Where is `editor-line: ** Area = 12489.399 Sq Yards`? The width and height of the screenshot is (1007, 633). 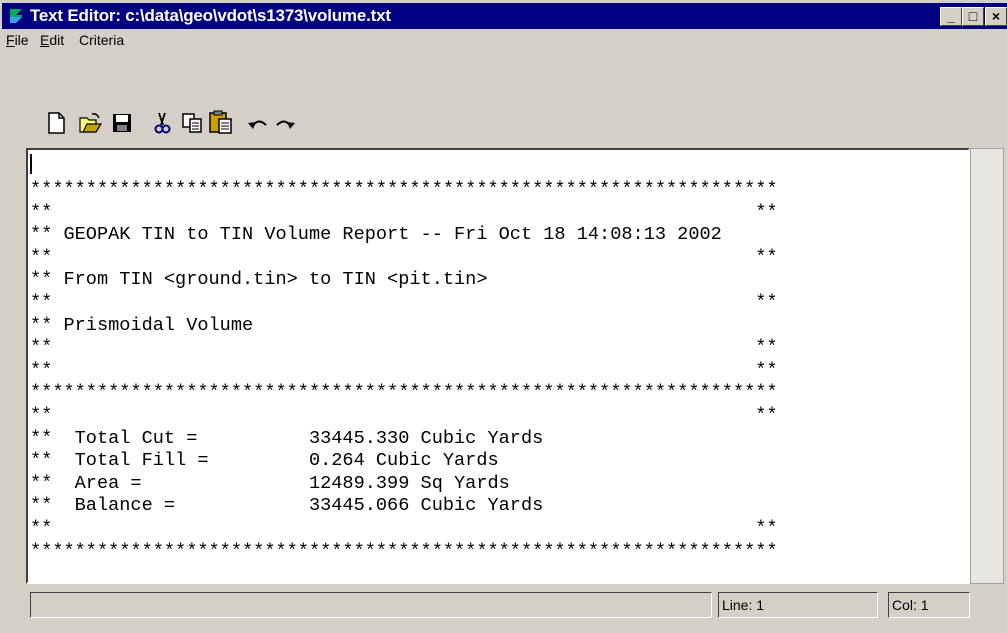 editor-line: ** Area = 12489.399 Sq Yards is located at coordinates (270, 483).